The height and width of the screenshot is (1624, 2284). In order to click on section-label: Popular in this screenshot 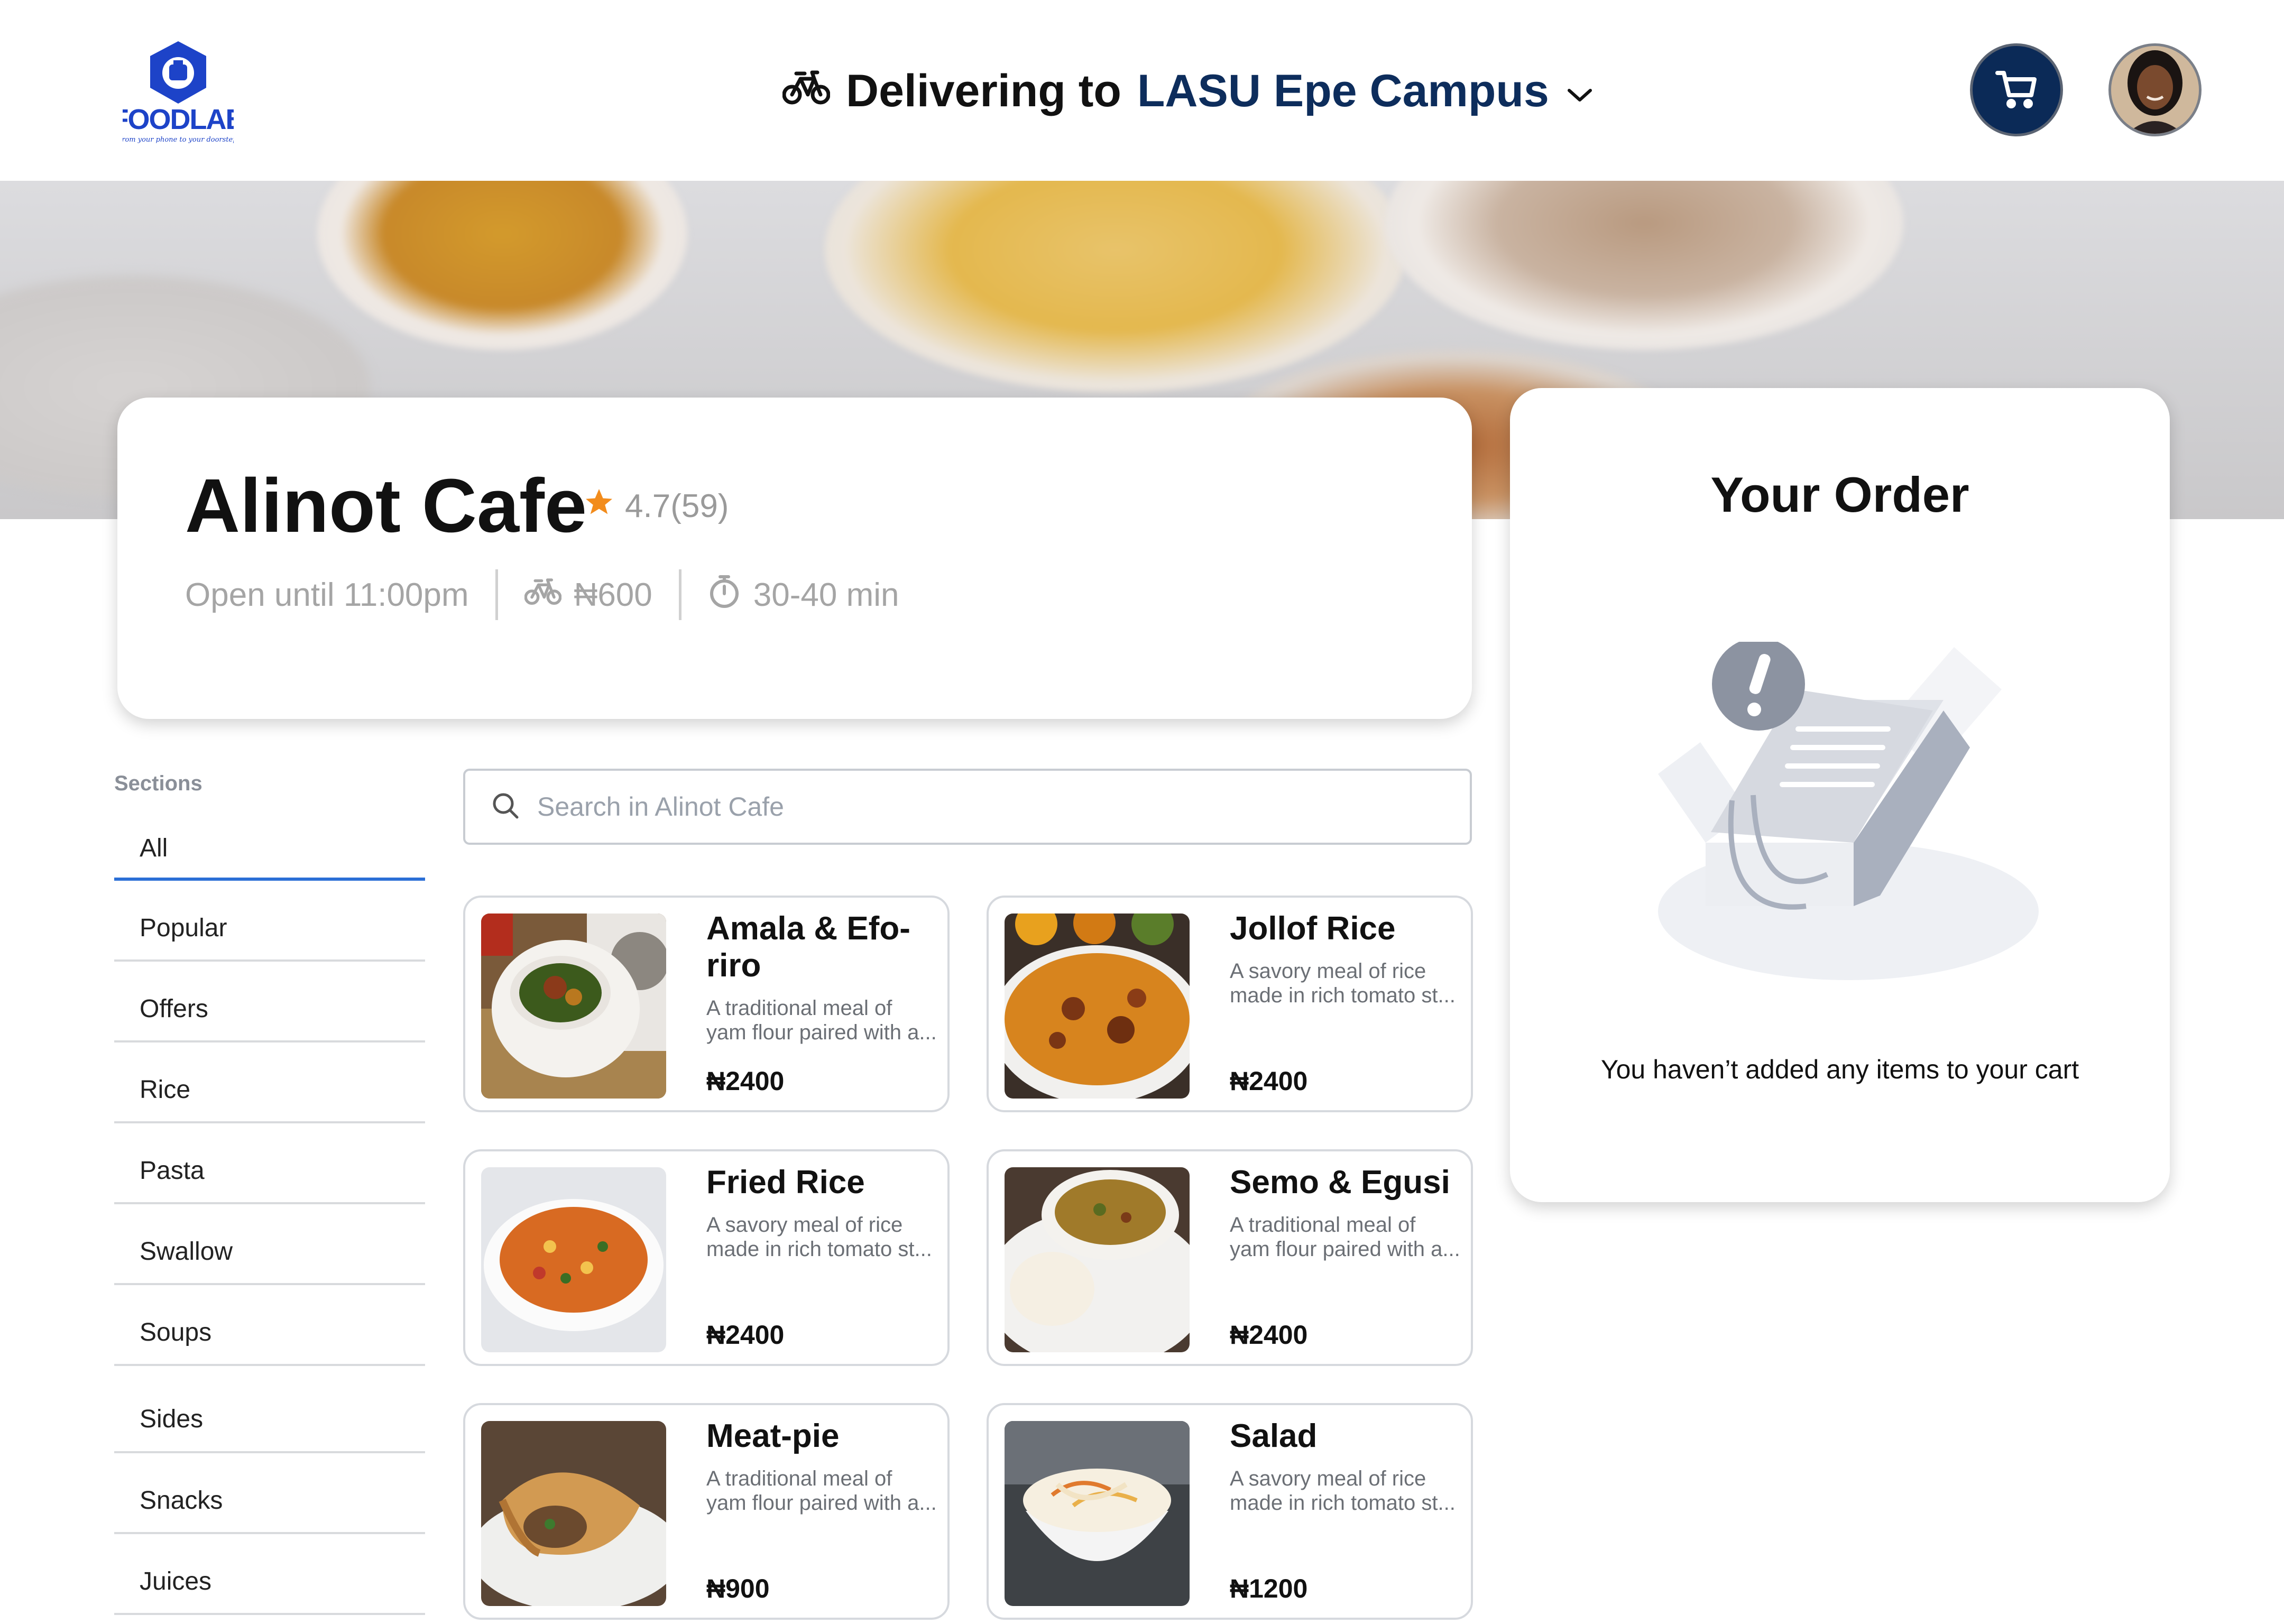, I will do `click(183, 928)`.